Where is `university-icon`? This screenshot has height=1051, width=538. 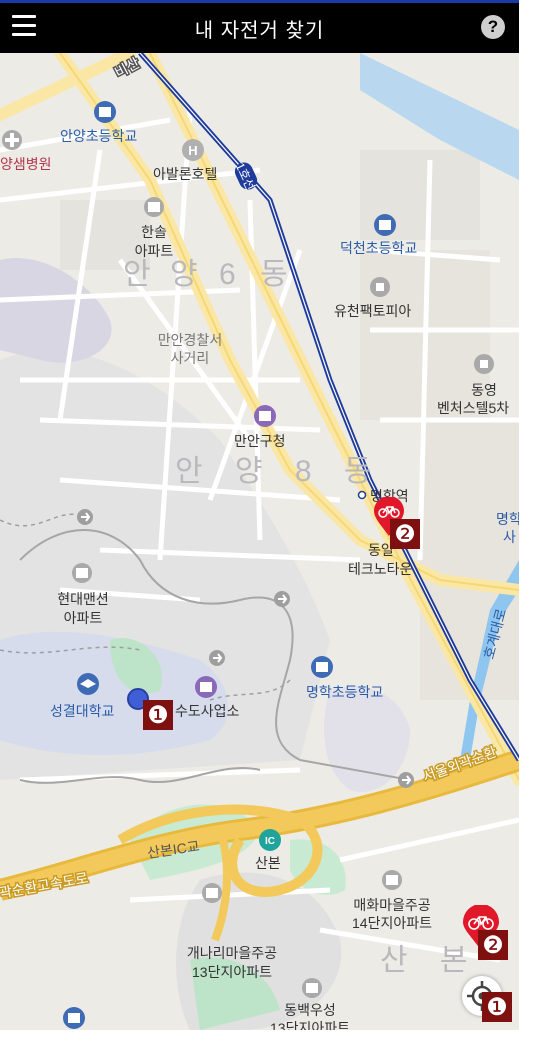
university-icon is located at coordinates (88, 684).